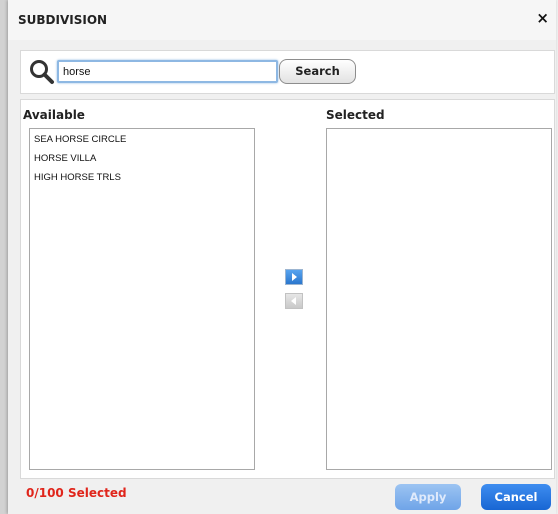 The image size is (558, 514). I want to click on list-item: HORSE VILLA, so click(142, 158).